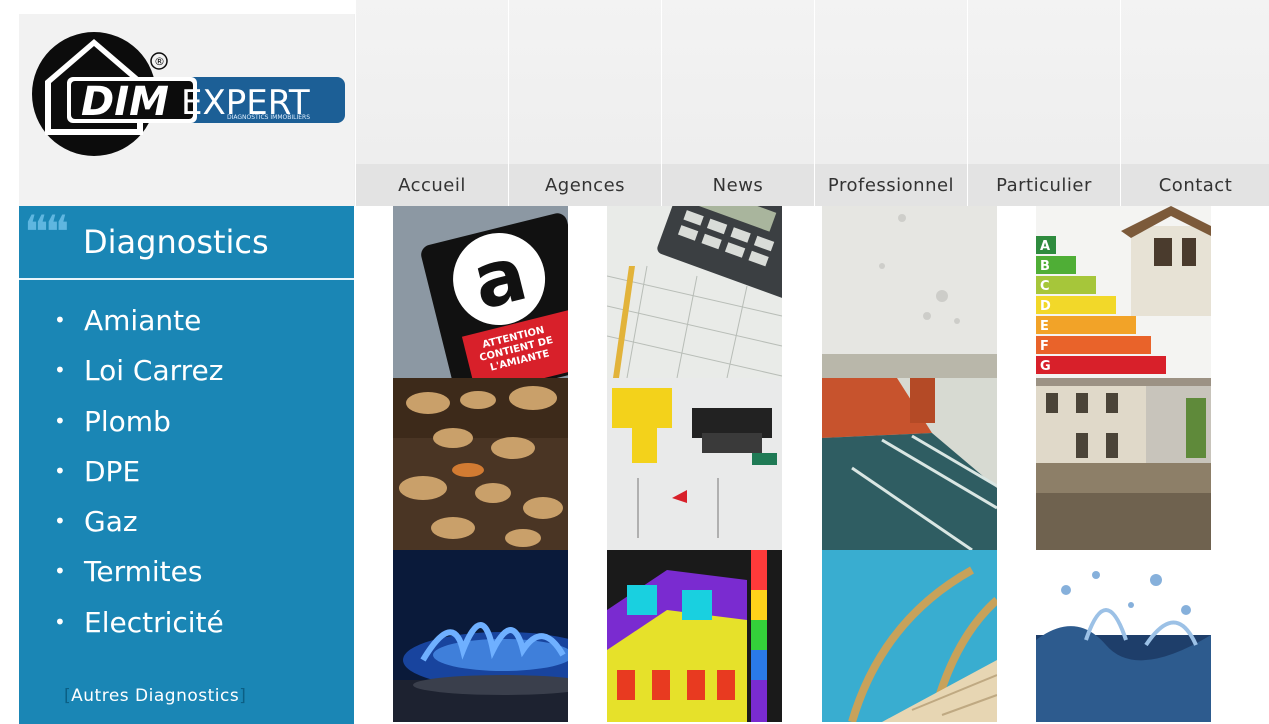 This screenshot has height=724, width=1269. Describe the element at coordinates (1045, 366) in the screenshot. I see `energy-label-g: G` at that location.